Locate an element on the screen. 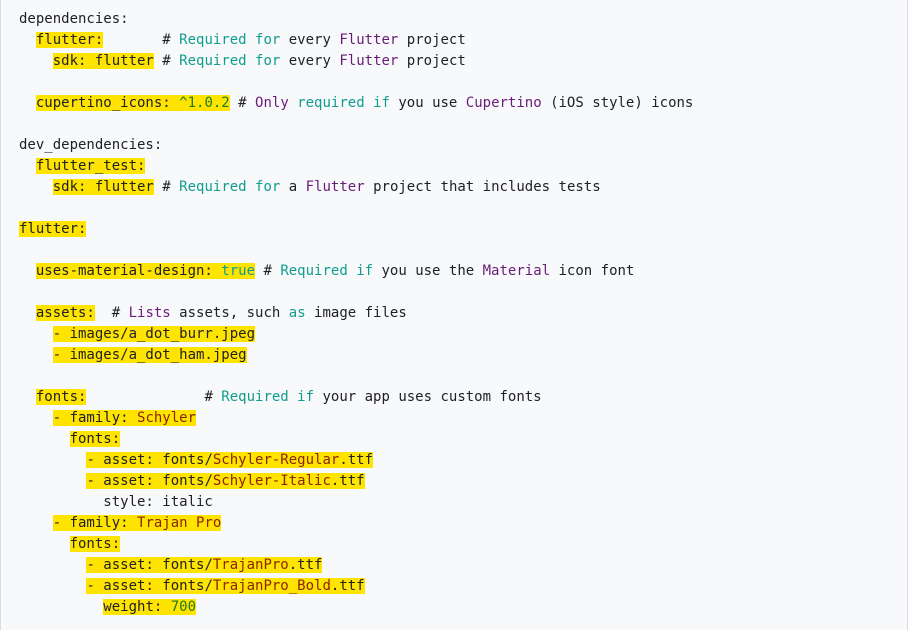  code-token: Trajan Pro is located at coordinates (179, 523).